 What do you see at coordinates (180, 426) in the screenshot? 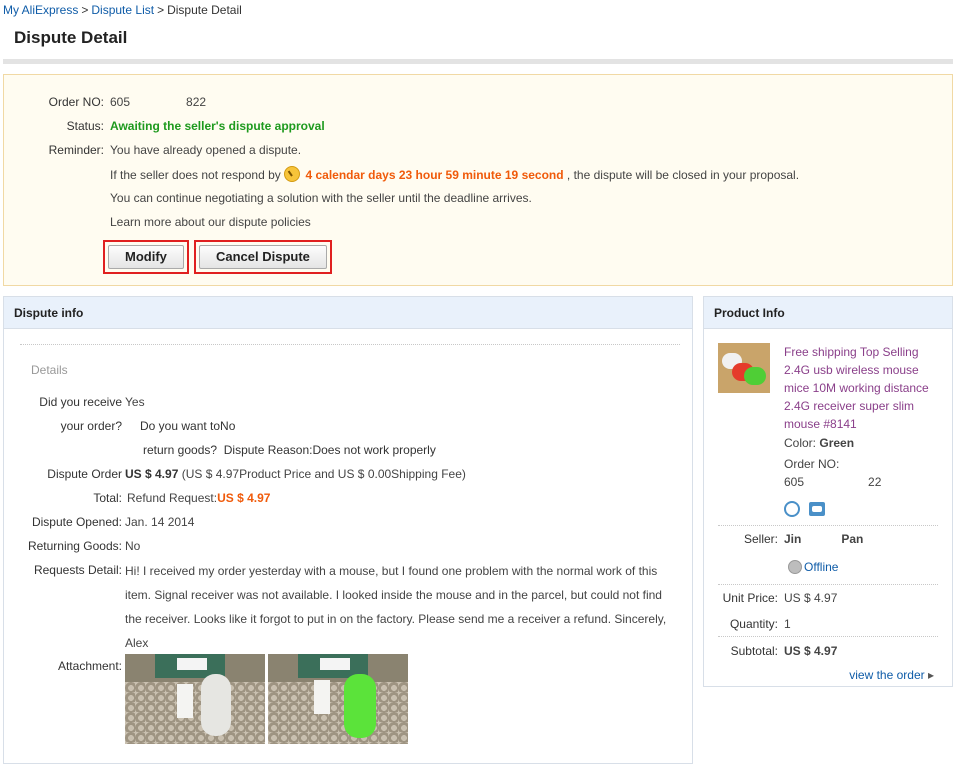
I see `return-label-1: Do you want to` at bounding box center [180, 426].